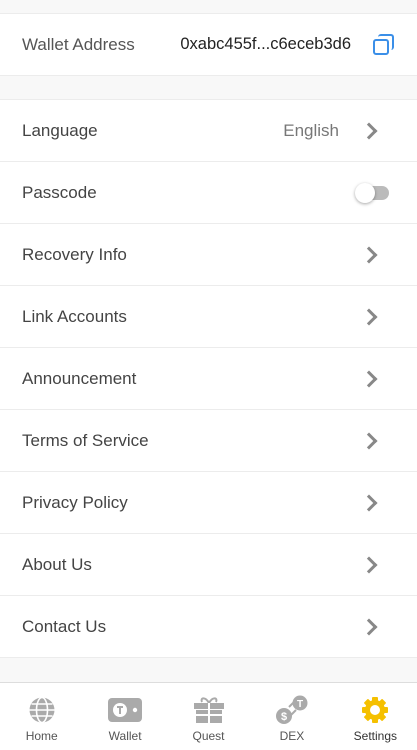 The image size is (417, 750). I want to click on menu-item-contact-us: Contact Us, so click(208, 627).